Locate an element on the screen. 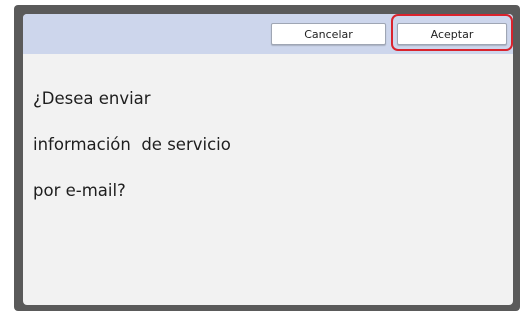 Image resolution: width=526 pixels, height=313 pixels. message-line: por e-mail? is located at coordinates (79, 190).